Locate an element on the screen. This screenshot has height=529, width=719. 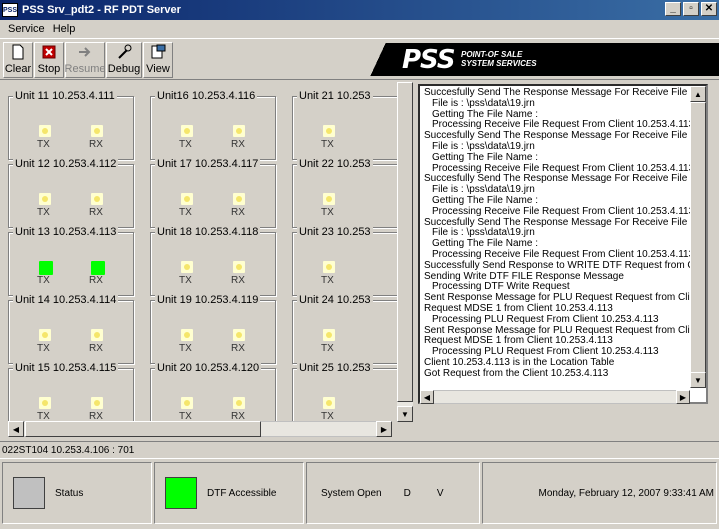
connection-status-line: 022ST104 10.253.4.106 : 701 is located at coordinates (359, 450).